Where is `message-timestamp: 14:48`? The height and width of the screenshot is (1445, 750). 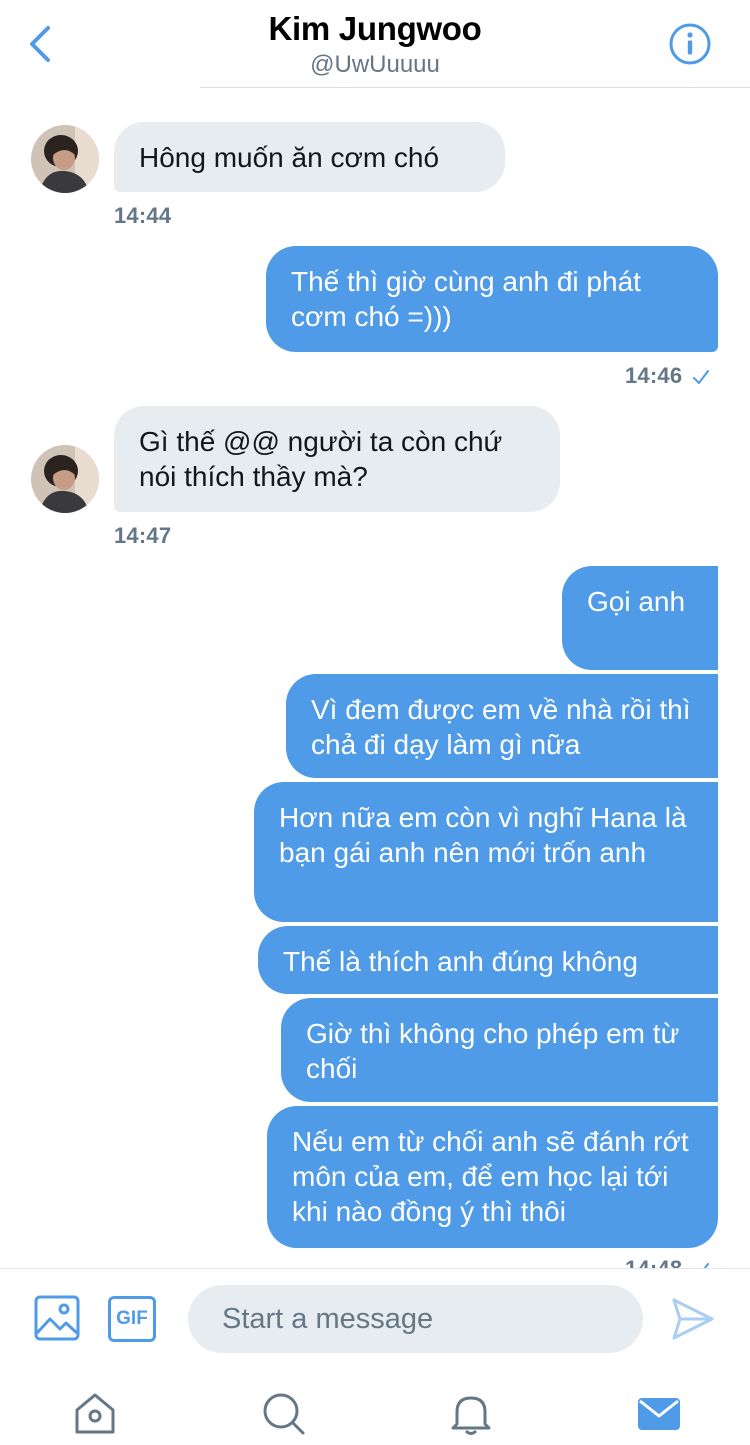
message-timestamp: 14:48 is located at coordinates (667, 1262).